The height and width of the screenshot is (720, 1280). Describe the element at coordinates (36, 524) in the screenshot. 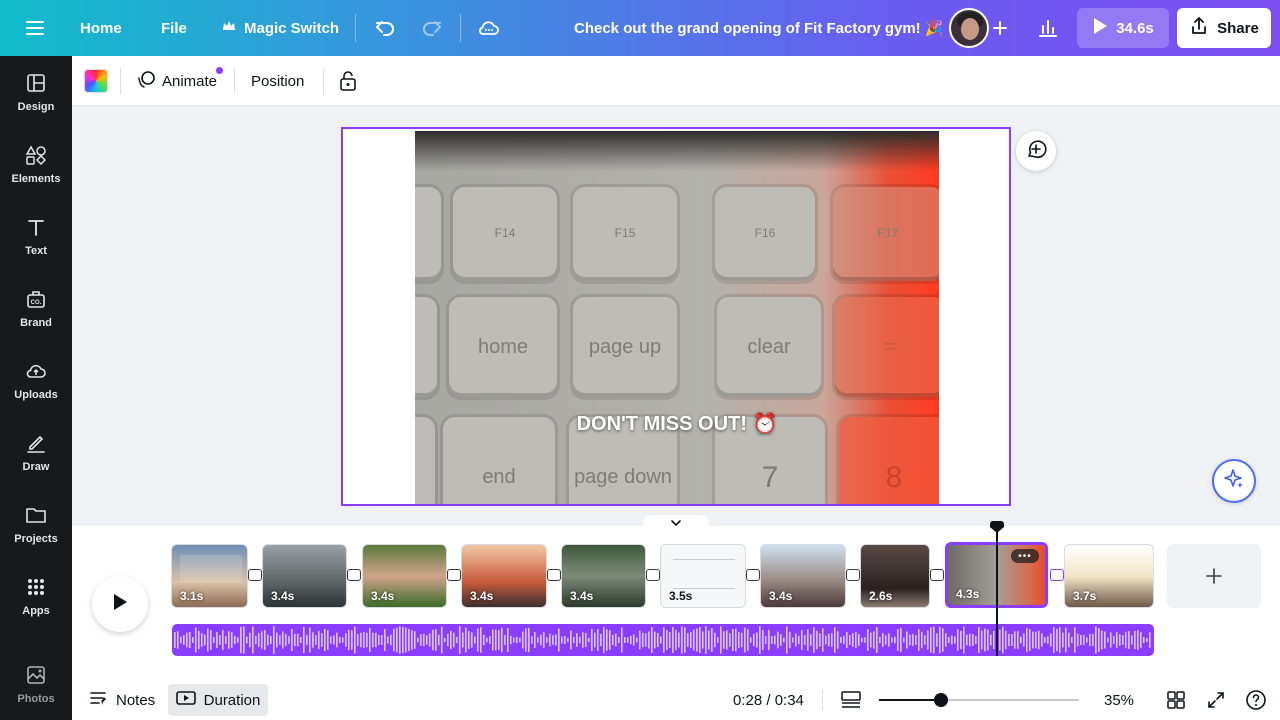

I see `sidebar-item-projects: Projects` at that location.